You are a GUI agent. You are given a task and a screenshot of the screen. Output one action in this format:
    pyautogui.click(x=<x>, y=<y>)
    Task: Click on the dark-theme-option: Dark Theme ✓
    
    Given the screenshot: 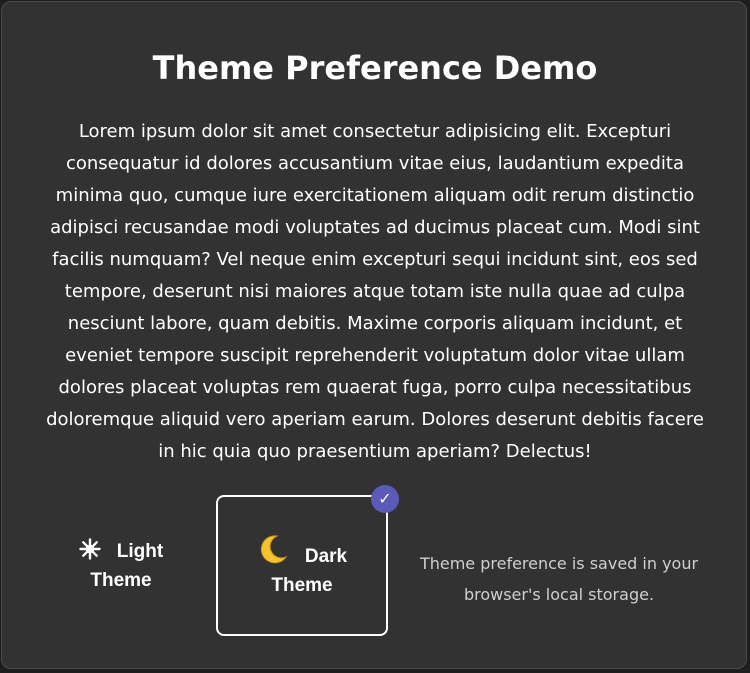 What is the action you would take?
    pyautogui.click(x=307, y=560)
    